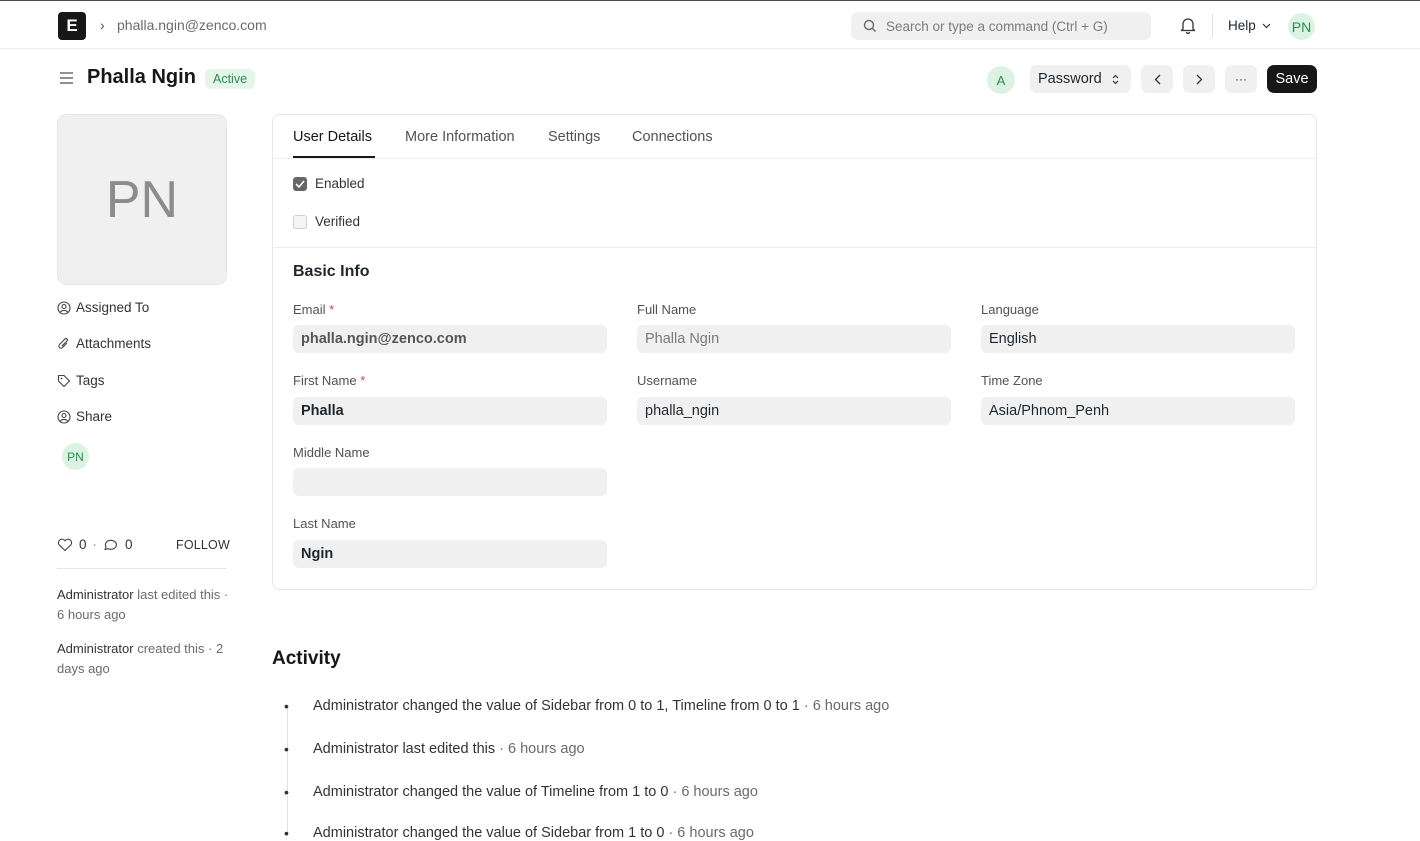  I want to click on add-user-icon, so click(64, 307).